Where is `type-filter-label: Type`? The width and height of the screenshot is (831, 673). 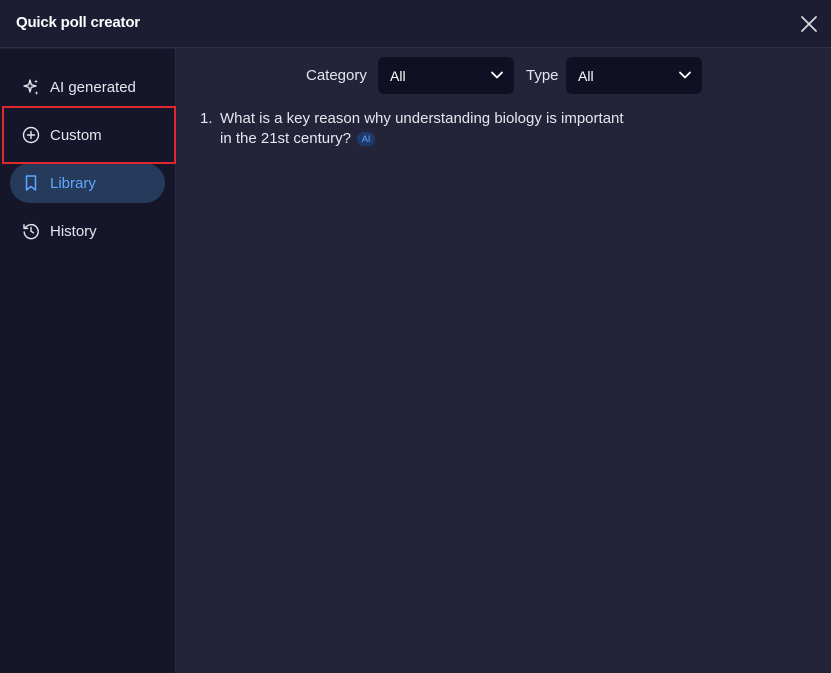 type-filter-label: Type is located at coordinates (542, 75).